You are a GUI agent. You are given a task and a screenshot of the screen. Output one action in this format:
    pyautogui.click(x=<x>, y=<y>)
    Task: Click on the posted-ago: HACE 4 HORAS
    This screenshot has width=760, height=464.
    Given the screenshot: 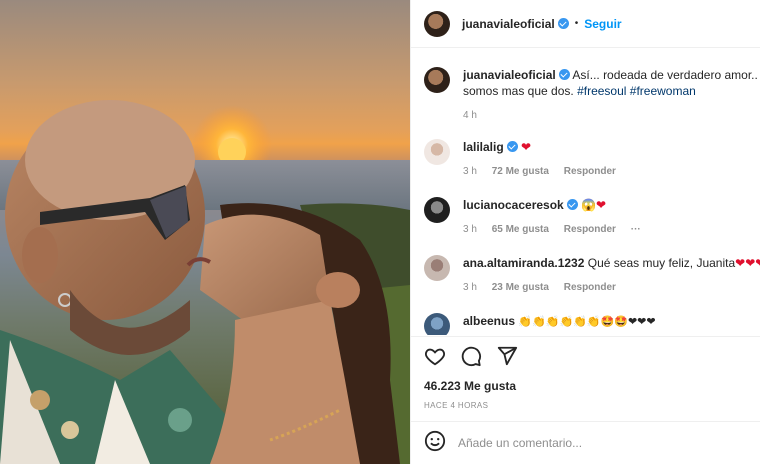 What is the action you would take?
    pyautogui.click(x=585, y=401)
    